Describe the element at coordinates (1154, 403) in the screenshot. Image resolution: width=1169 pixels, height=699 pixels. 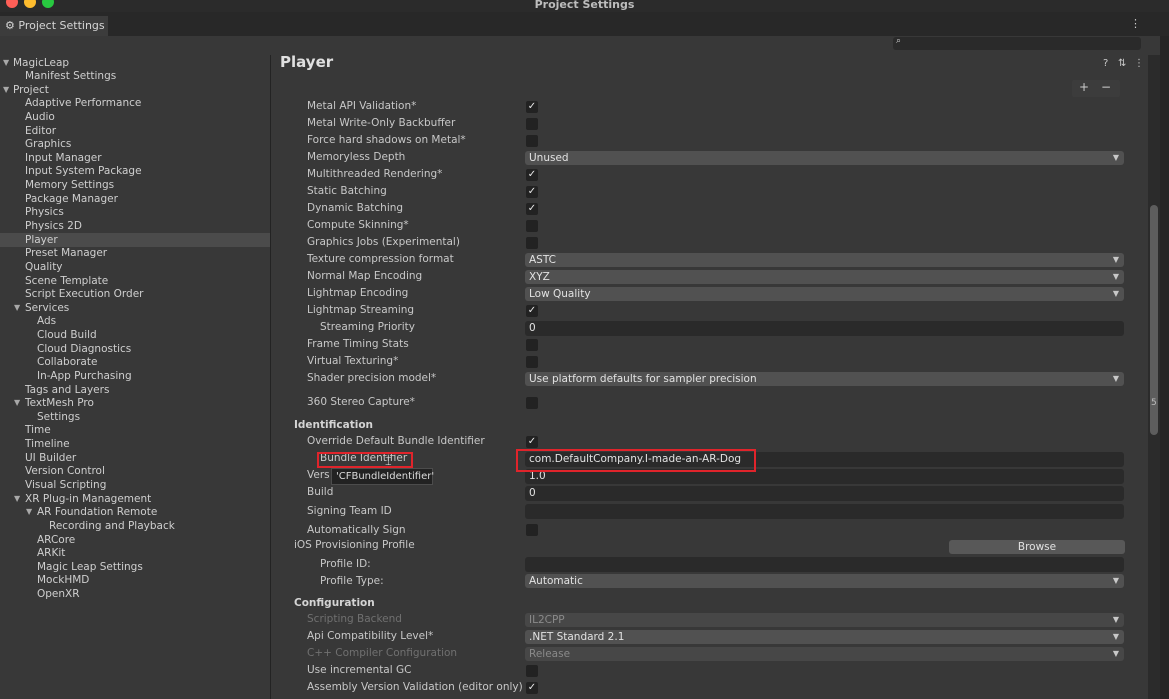
I see `edge-number: 5` at that location.